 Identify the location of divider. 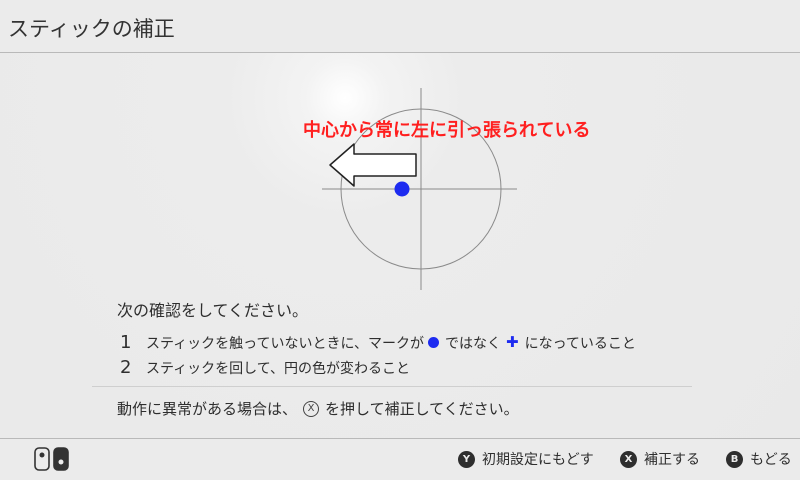
(392, 386).